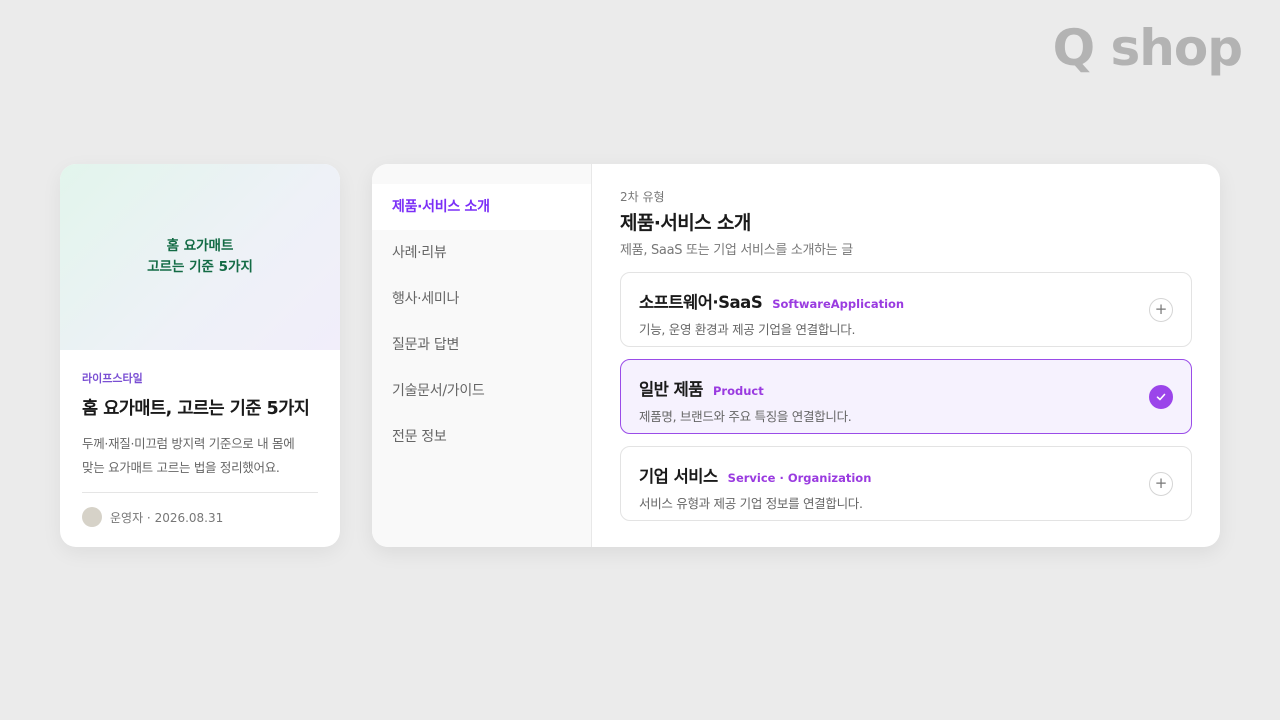 This screenshot has height=720, width=1280. I want to click on check-icon, so click(1161, 396).